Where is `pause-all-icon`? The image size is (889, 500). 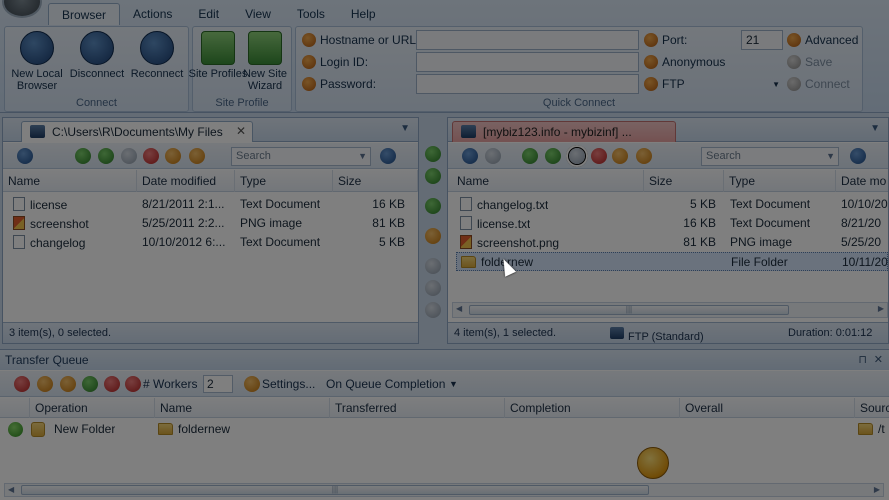
pause-all-icon is located at coordinates (68, 384).